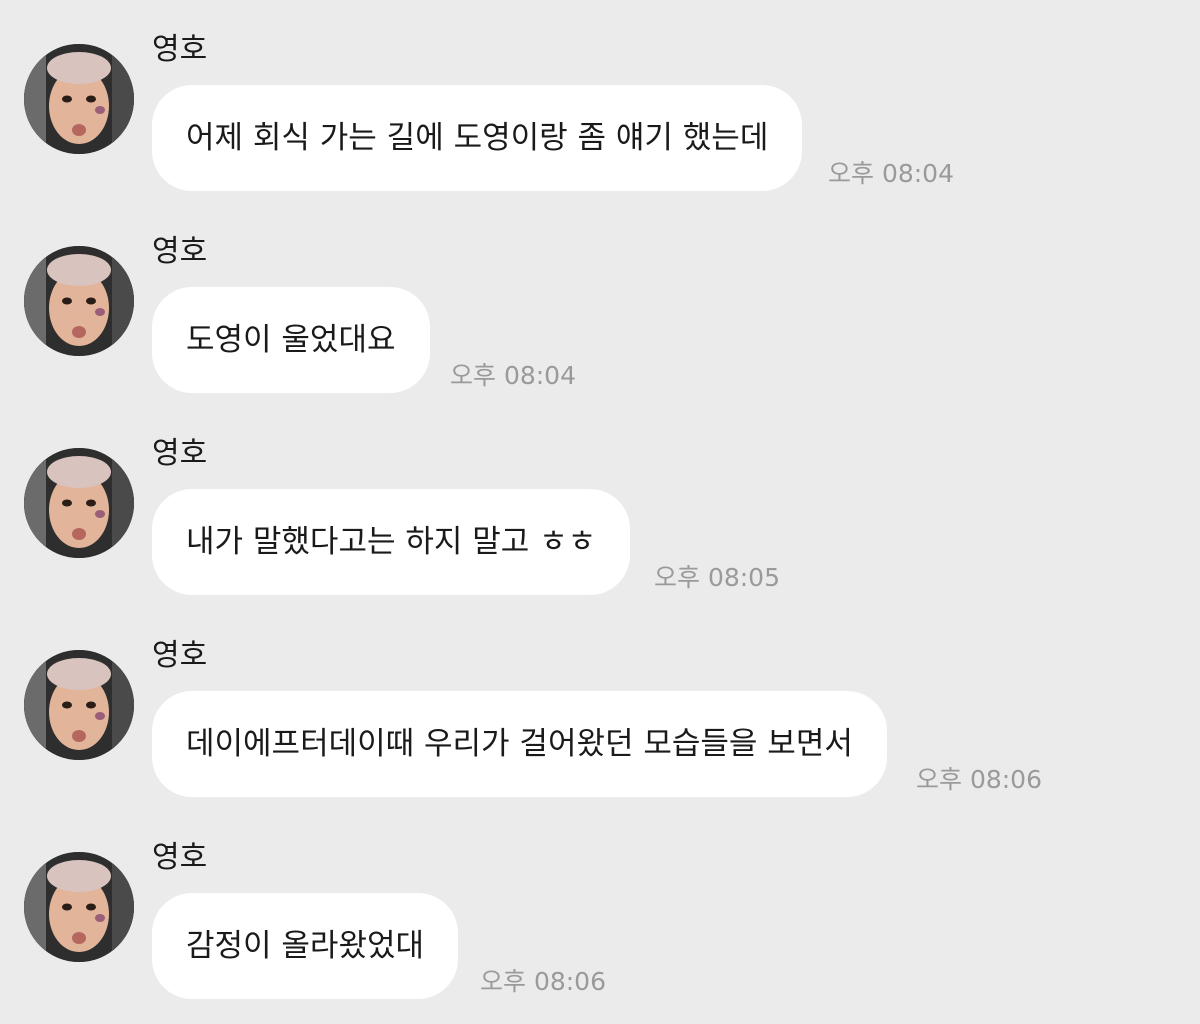  What do you see at coordinates (291, 340) in the screenshot?
I see `message-bubble: 도영이 울었대요` at bounding box center [291, 340].